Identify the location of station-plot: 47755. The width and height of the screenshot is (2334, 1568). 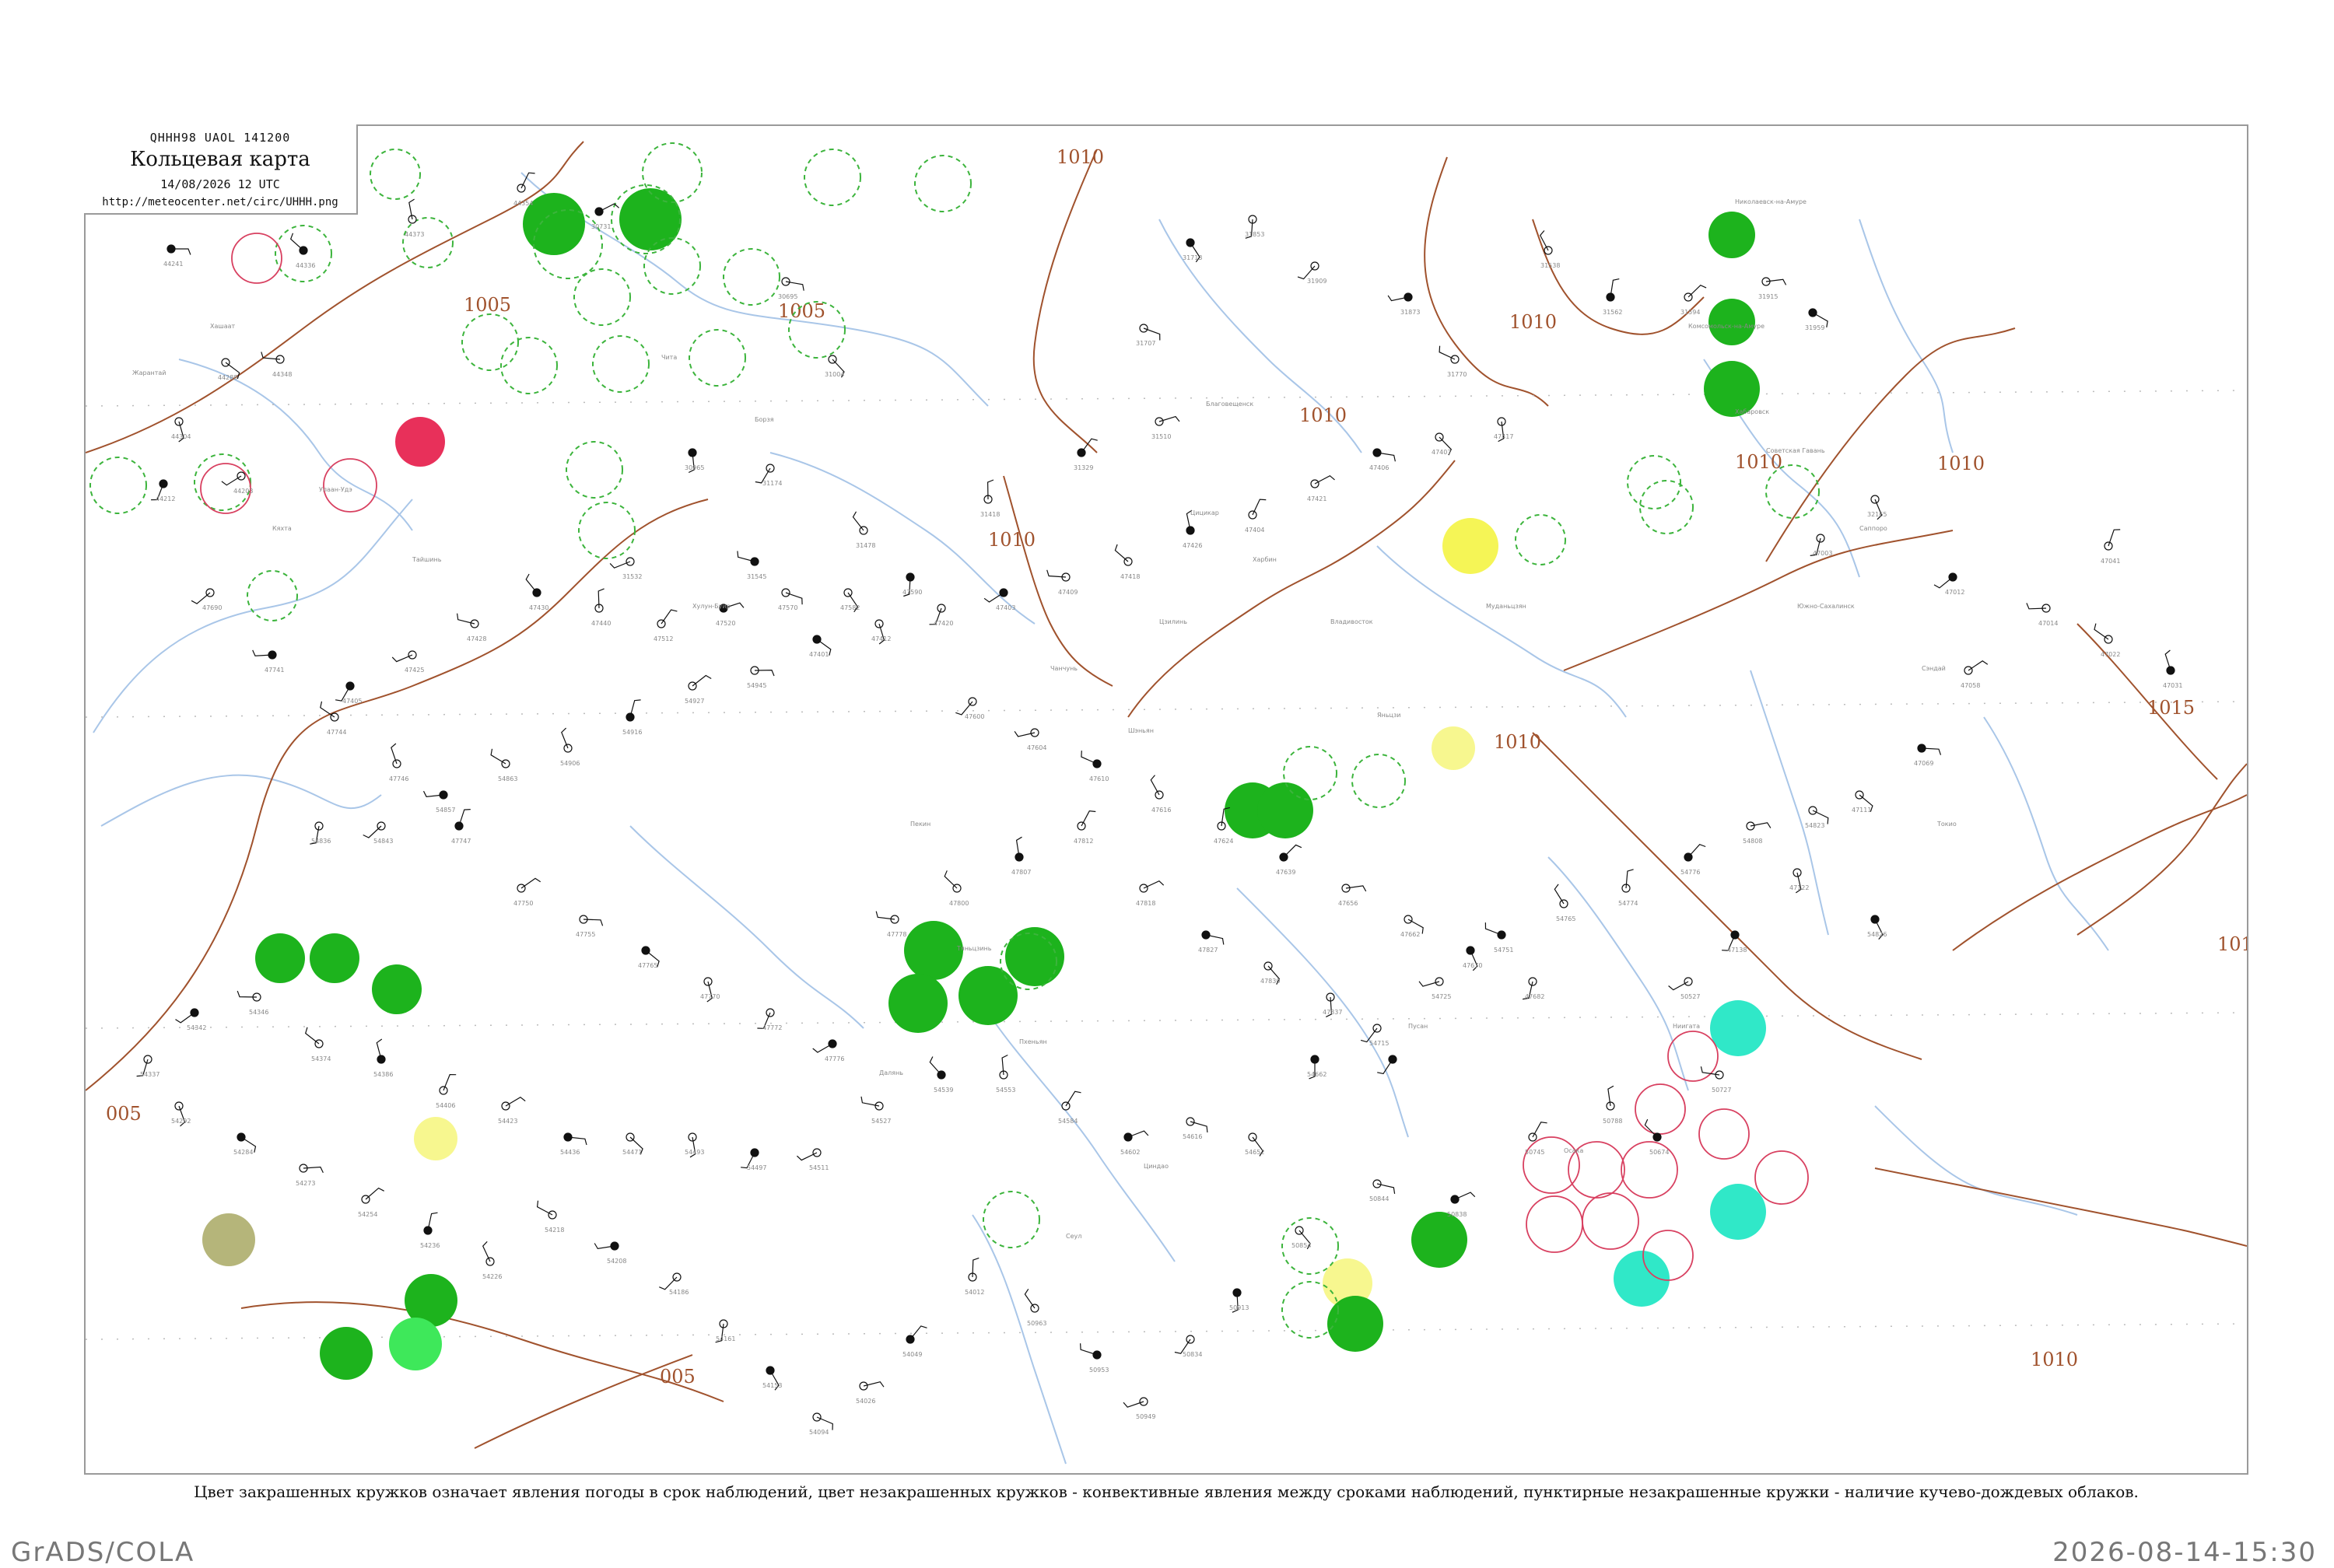
(590, 927).